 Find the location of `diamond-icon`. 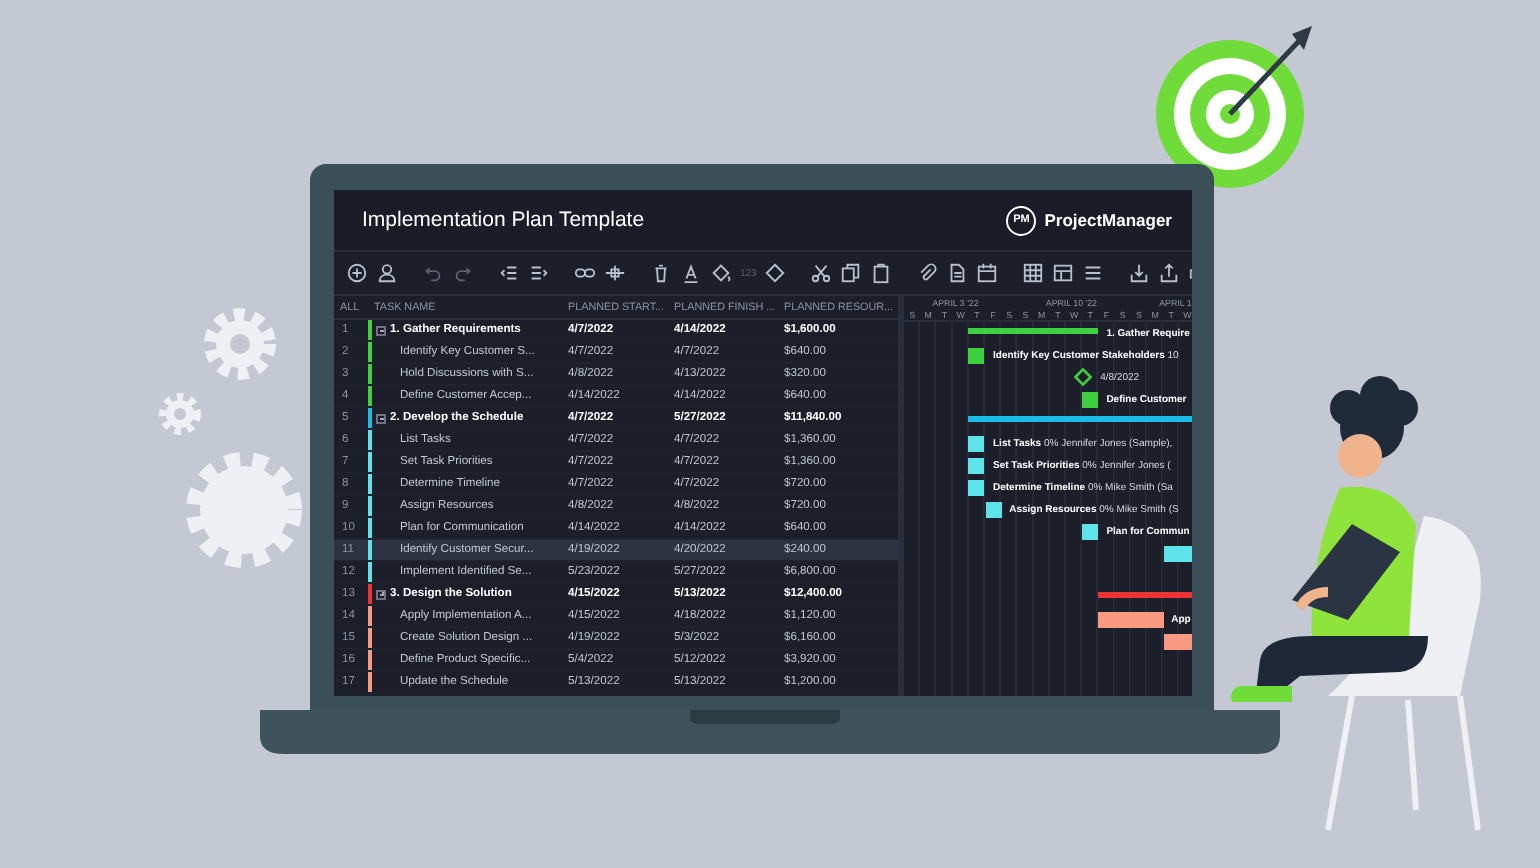

diamond-icon is located at coordinates (775, 273).